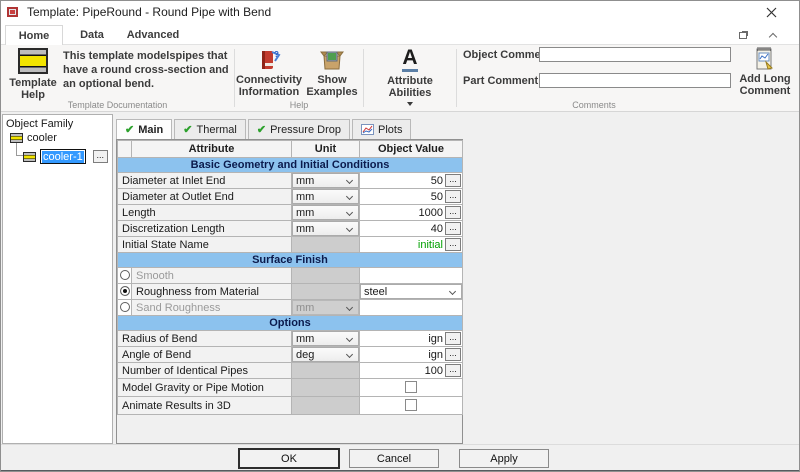 The height and width of the screenshot is (472, 800). Describe the element at coordinates (635, 80) in the screenshot. I see `part-comment-input` at that location.